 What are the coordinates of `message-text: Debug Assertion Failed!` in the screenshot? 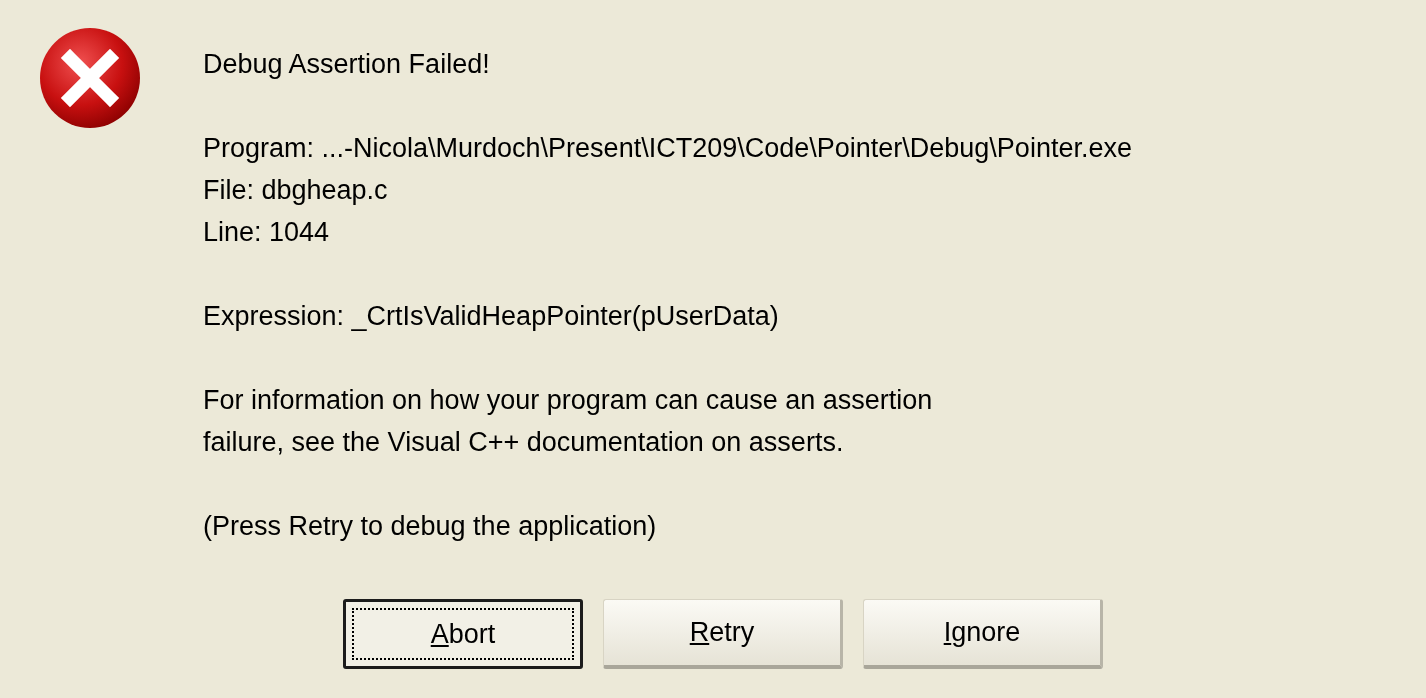 It's located at (347, 64).